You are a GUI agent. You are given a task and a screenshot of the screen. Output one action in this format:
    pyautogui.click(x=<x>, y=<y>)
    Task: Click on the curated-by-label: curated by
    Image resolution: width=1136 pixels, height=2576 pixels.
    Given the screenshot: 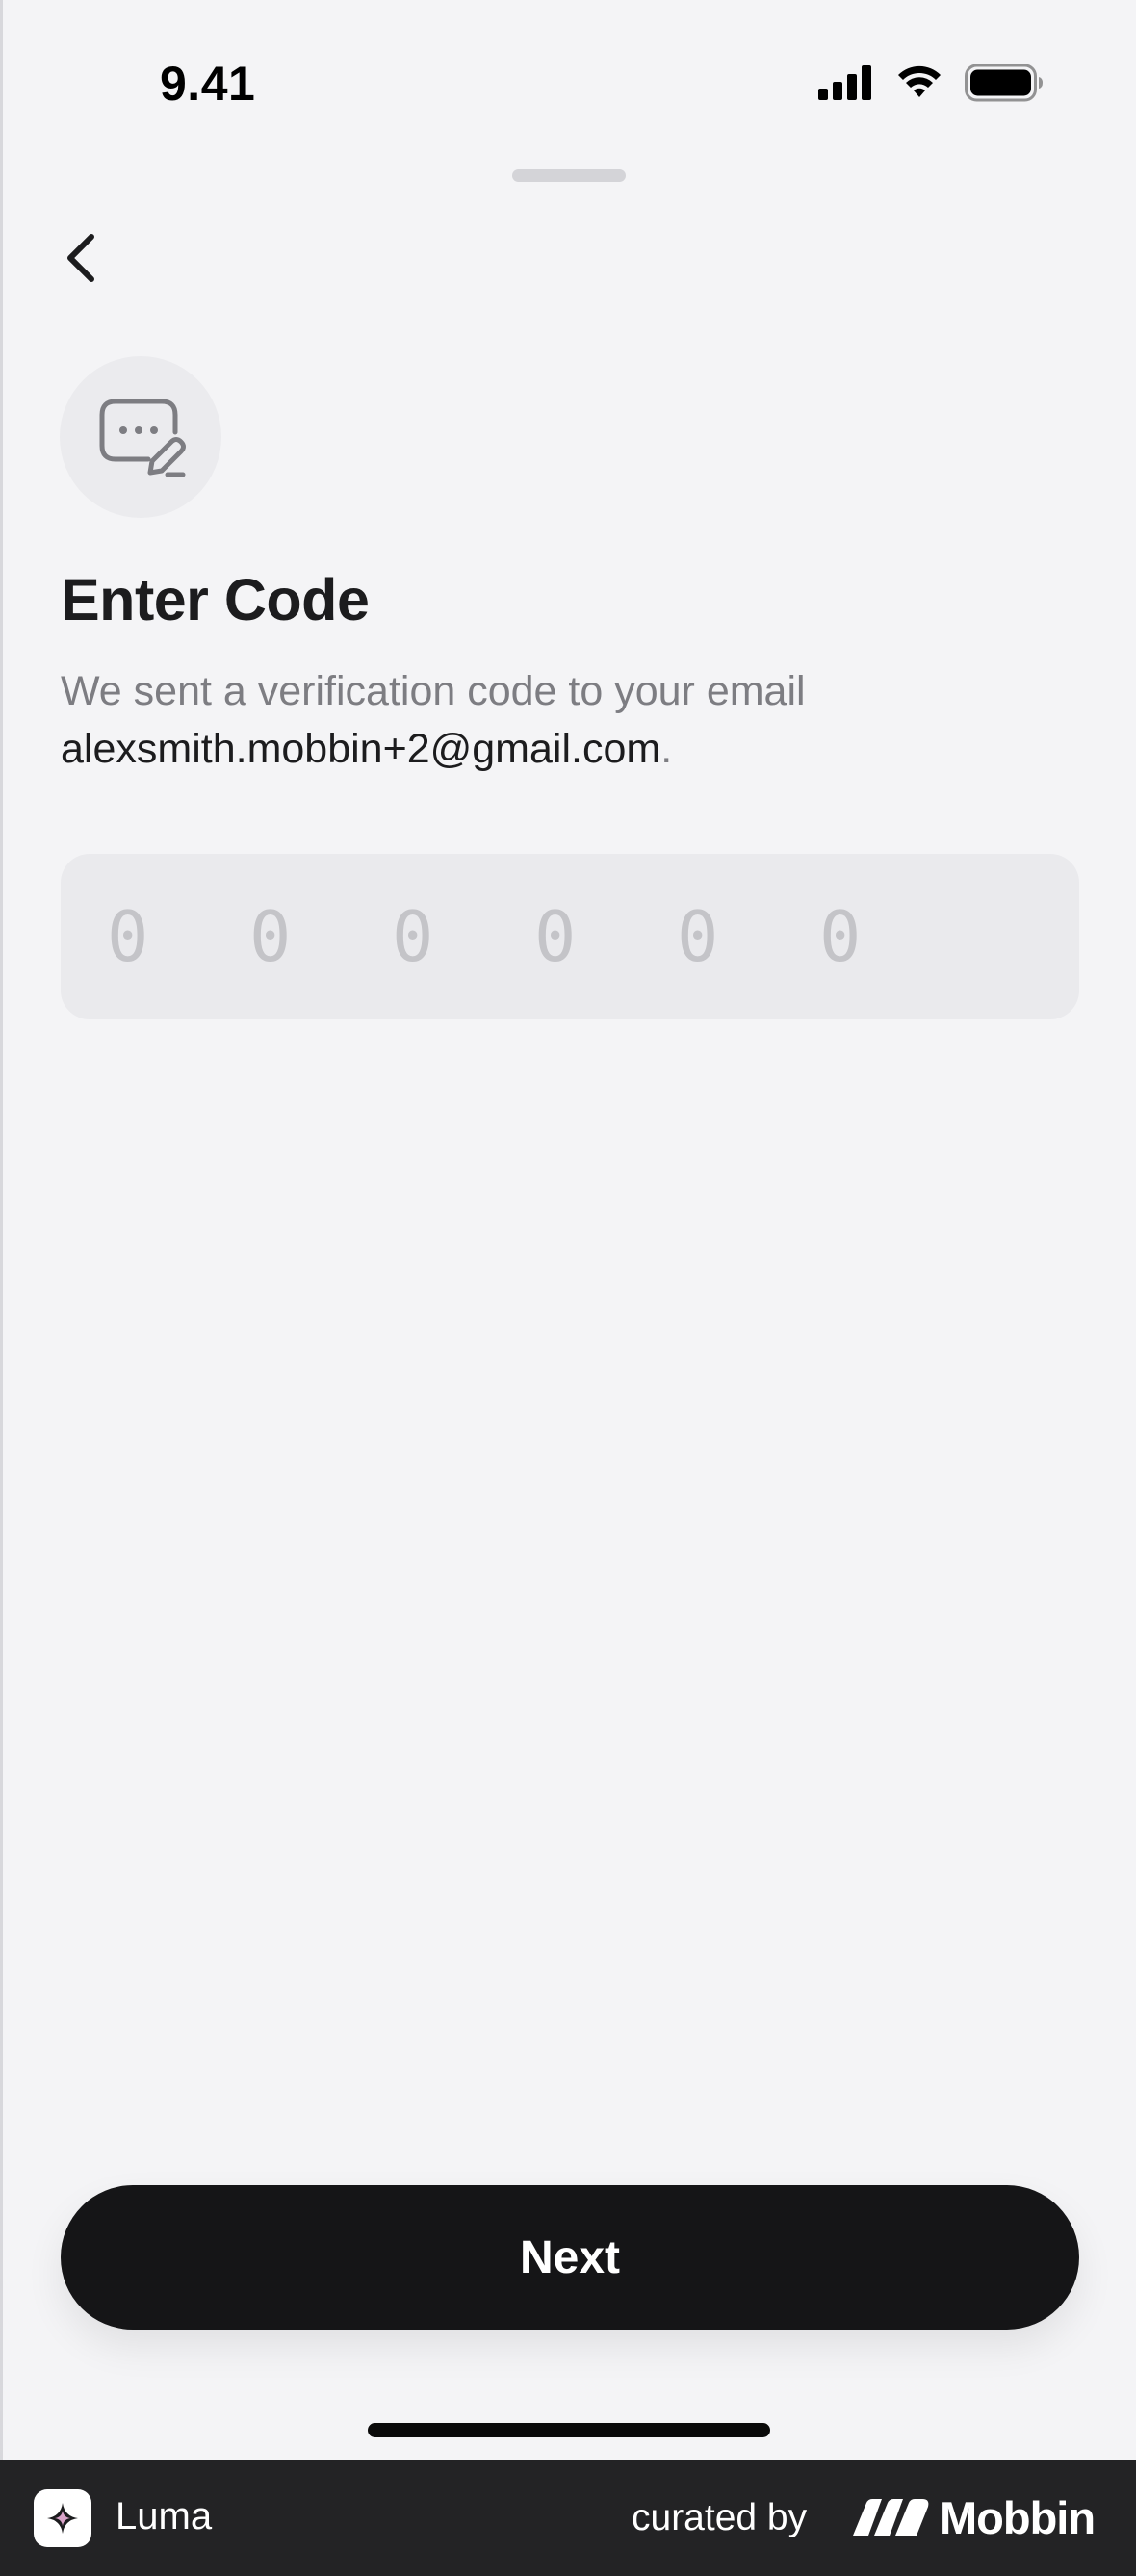 What is the action you would take?
    pyautogui.click(x=720, y=2518)
    